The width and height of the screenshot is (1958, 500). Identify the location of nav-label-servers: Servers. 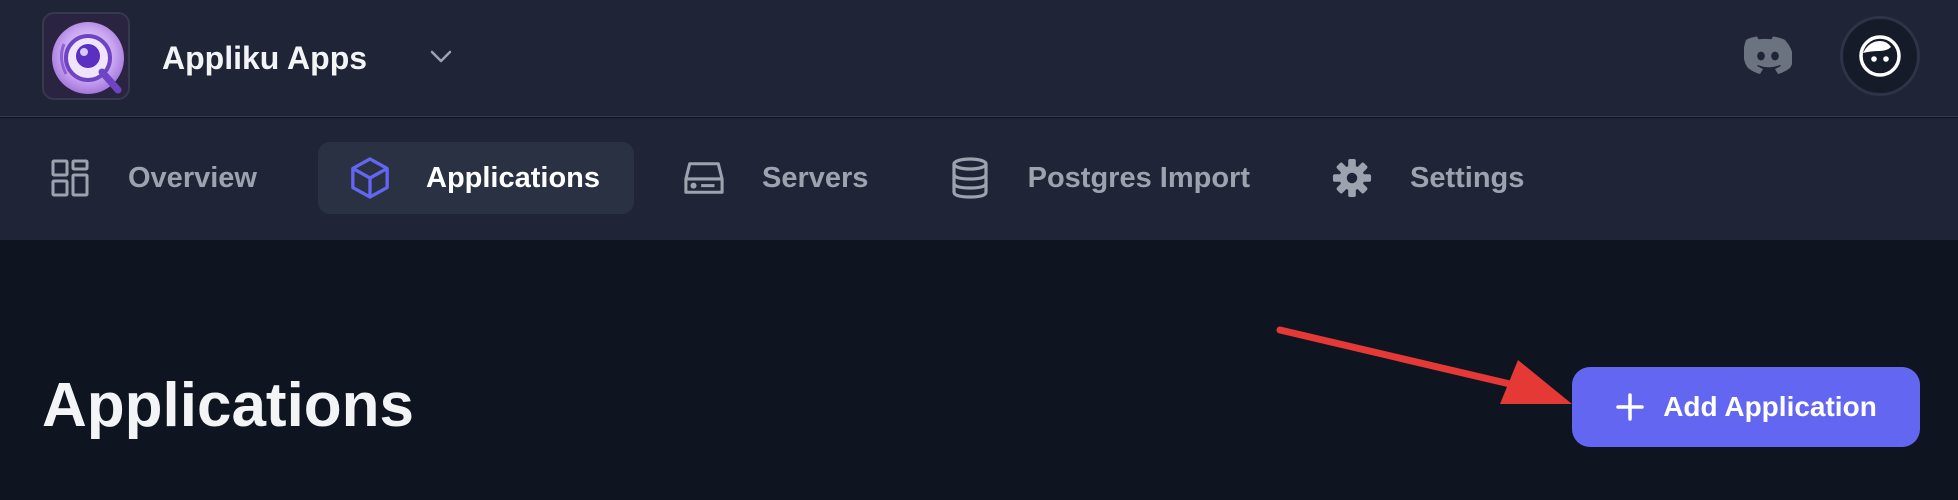
(815, 177).